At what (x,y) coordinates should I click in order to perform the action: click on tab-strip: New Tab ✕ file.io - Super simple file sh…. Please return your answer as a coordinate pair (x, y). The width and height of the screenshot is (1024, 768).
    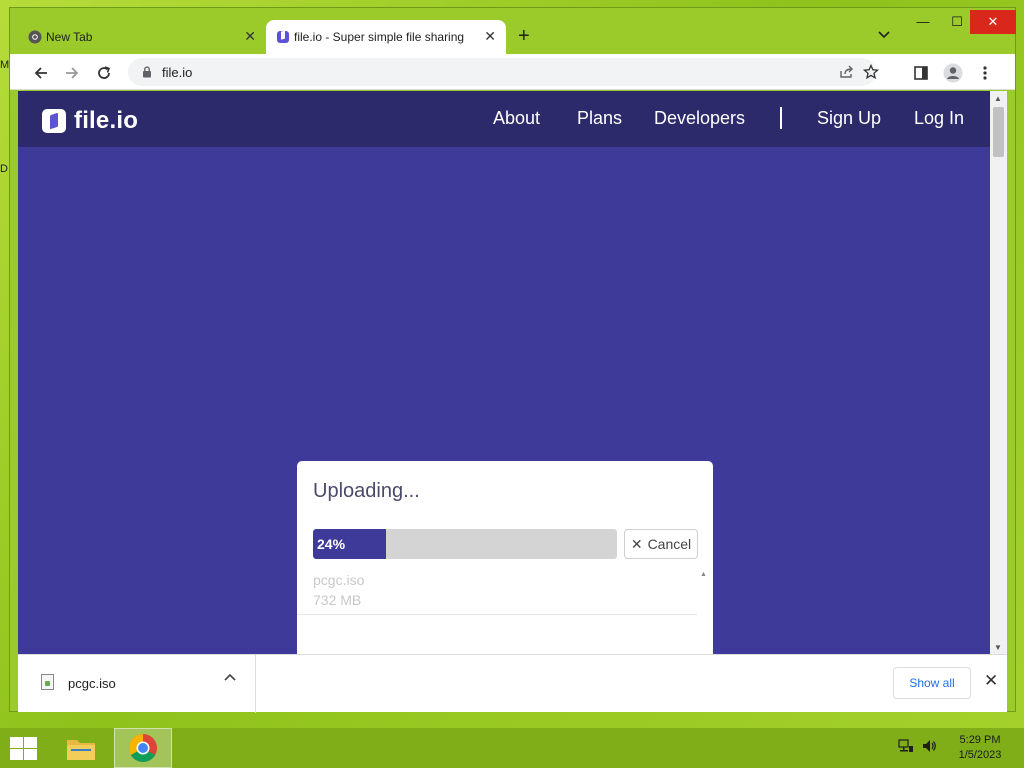
    Looking at the image, I should click on (513, 31).